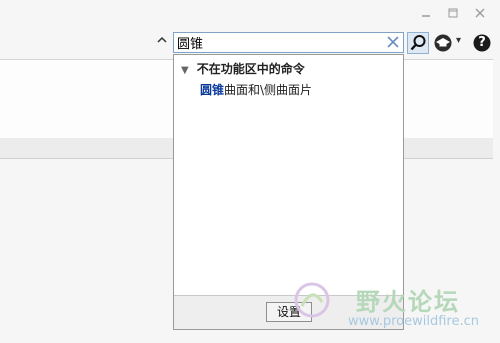  I want to click on help-glyph: ?, so click(482, 42).